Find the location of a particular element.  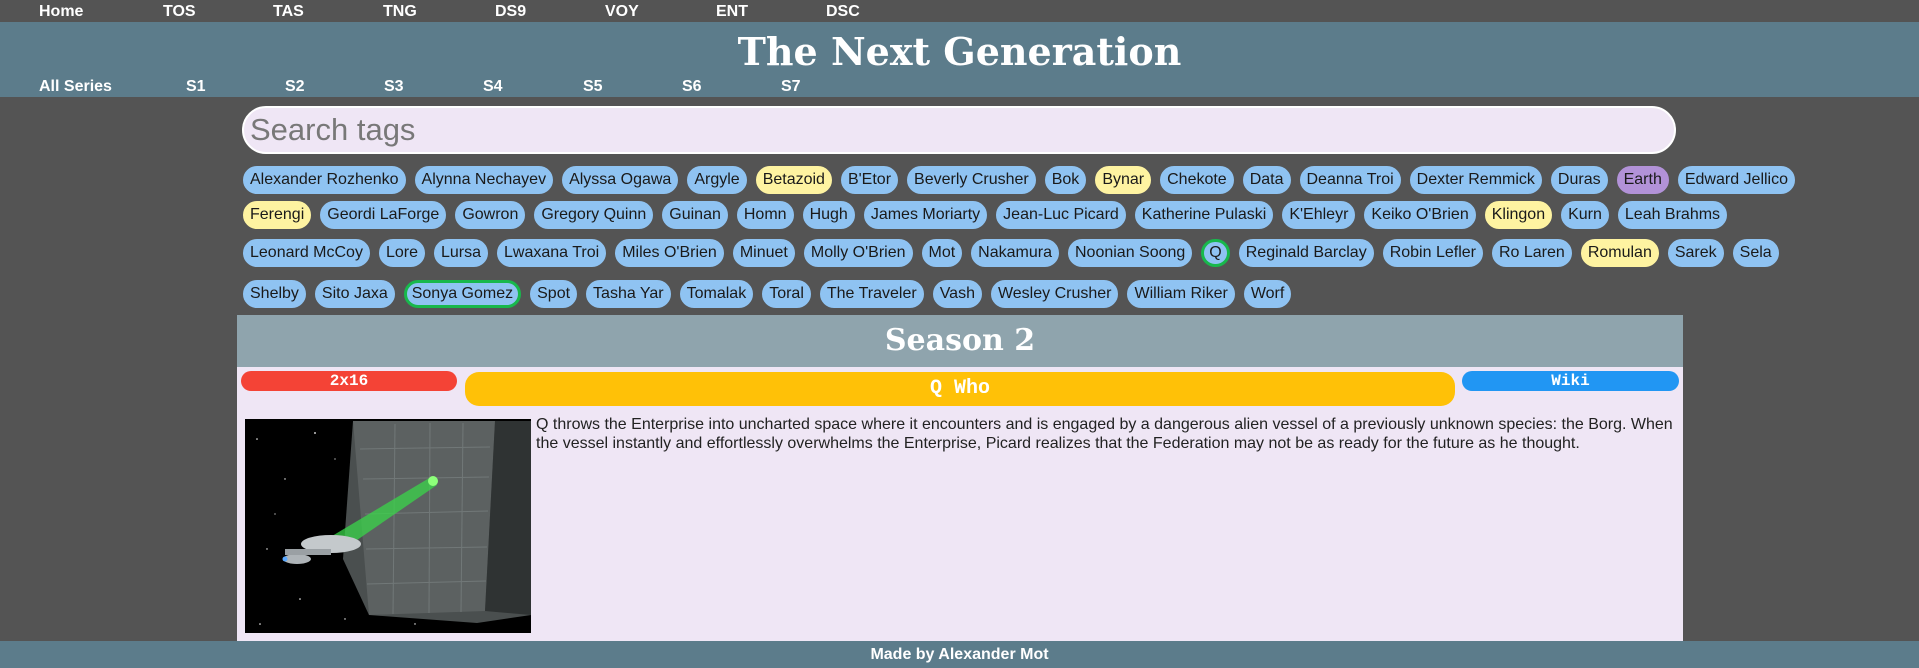

tag-chip: Worf is located at coordinates (1267, 294).